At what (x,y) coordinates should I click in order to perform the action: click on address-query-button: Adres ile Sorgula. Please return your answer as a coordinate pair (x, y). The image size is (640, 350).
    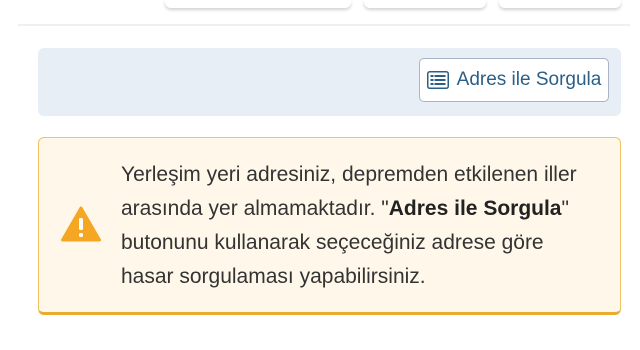
    Looking at the image, I should click on (514, 80).